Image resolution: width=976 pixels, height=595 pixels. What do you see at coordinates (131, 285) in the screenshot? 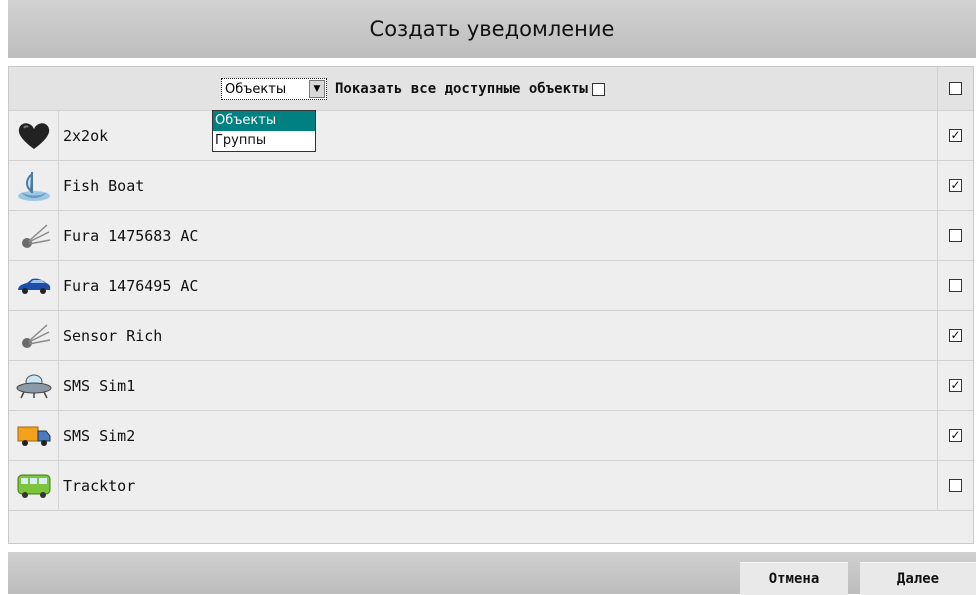
I see `object-name: Fura 1476495 AC` at bounding box center [131, 285].